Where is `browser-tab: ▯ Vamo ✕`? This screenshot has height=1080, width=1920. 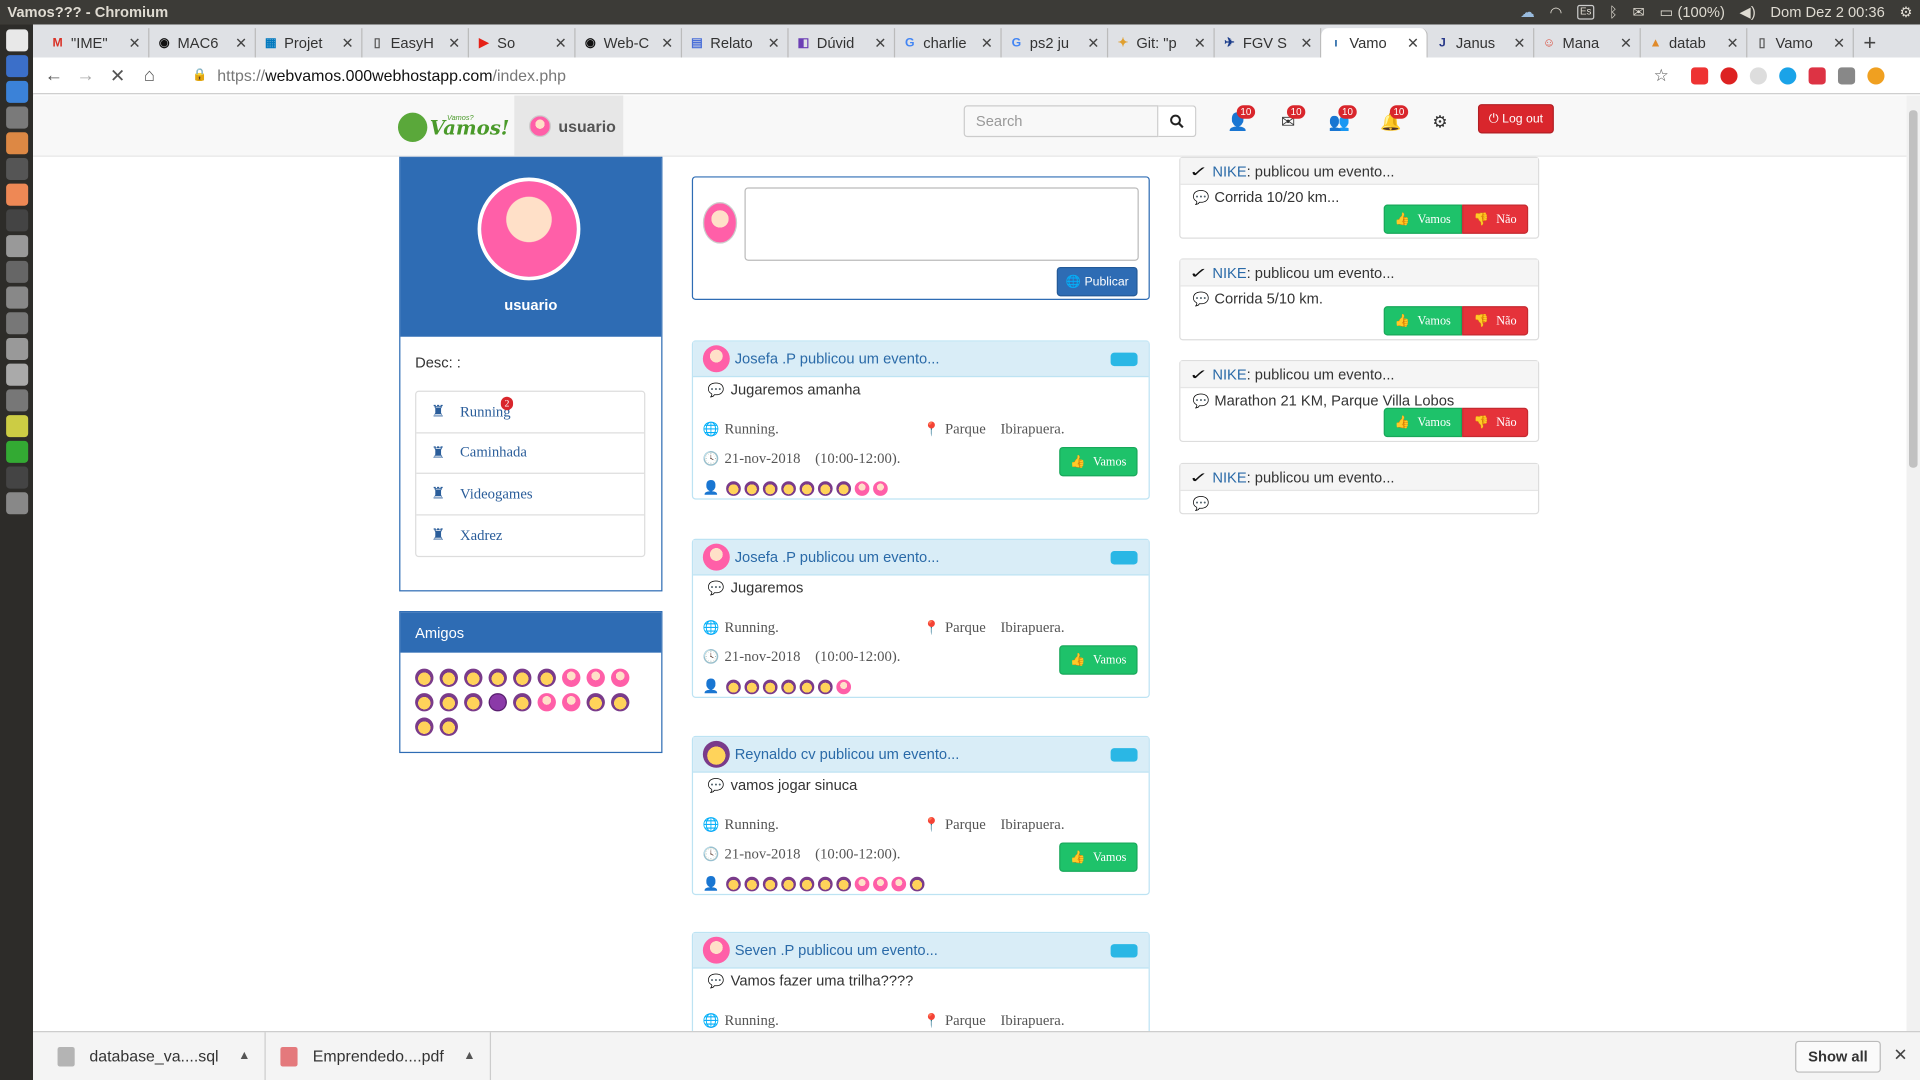 browser-tab: ▯ Vamo ✕ is located at coordinates (1800, 43).